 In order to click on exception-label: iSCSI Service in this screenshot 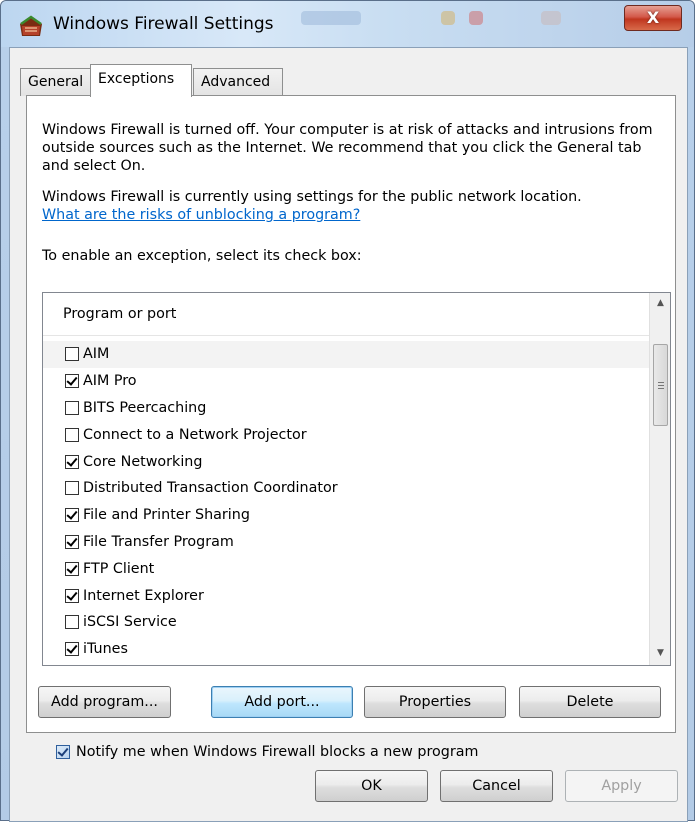, I will do `click(130, 622)`.